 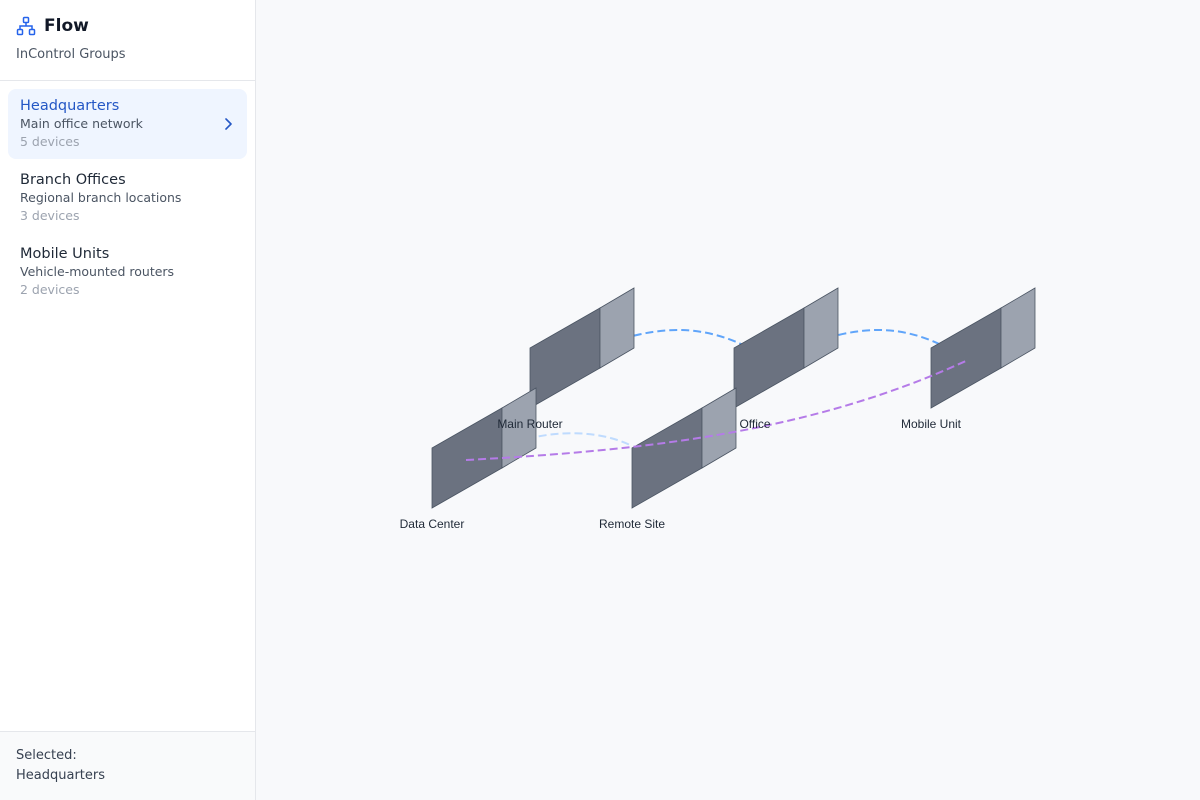 What do you see at coordinates (684, 448) in the screenshot?
I see `device-remote-site` at bounding box center [684, 448].